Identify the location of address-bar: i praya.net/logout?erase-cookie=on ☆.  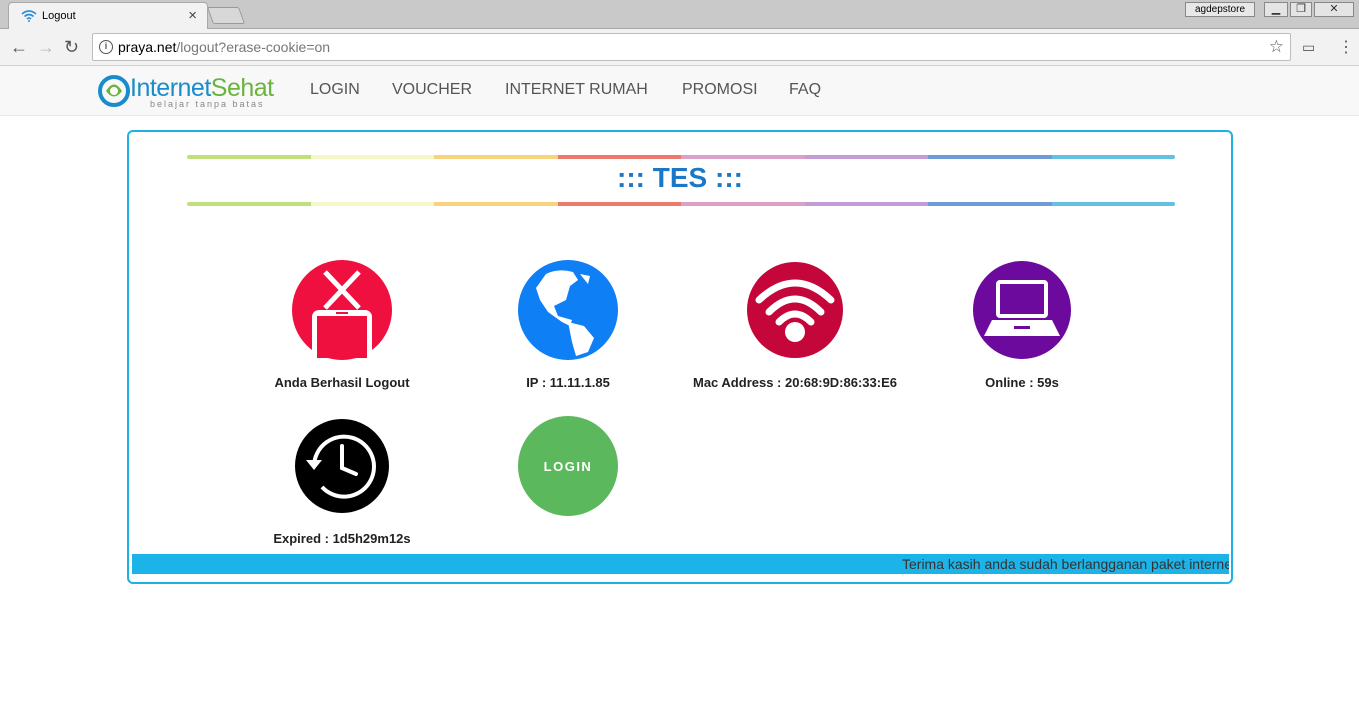
(691, 47).